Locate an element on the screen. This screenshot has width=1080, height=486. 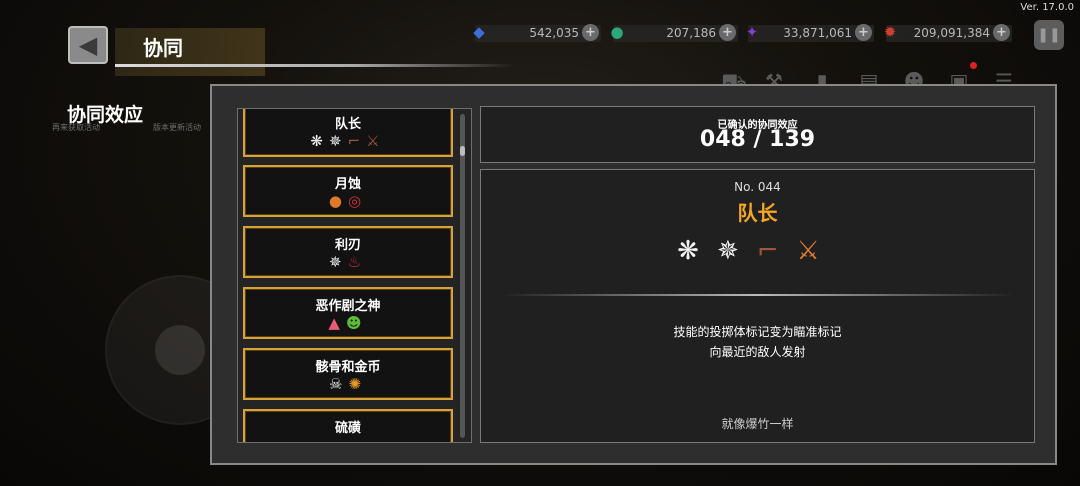
purple-crystal-icon: ✦ is located at coordinates (752, 32).